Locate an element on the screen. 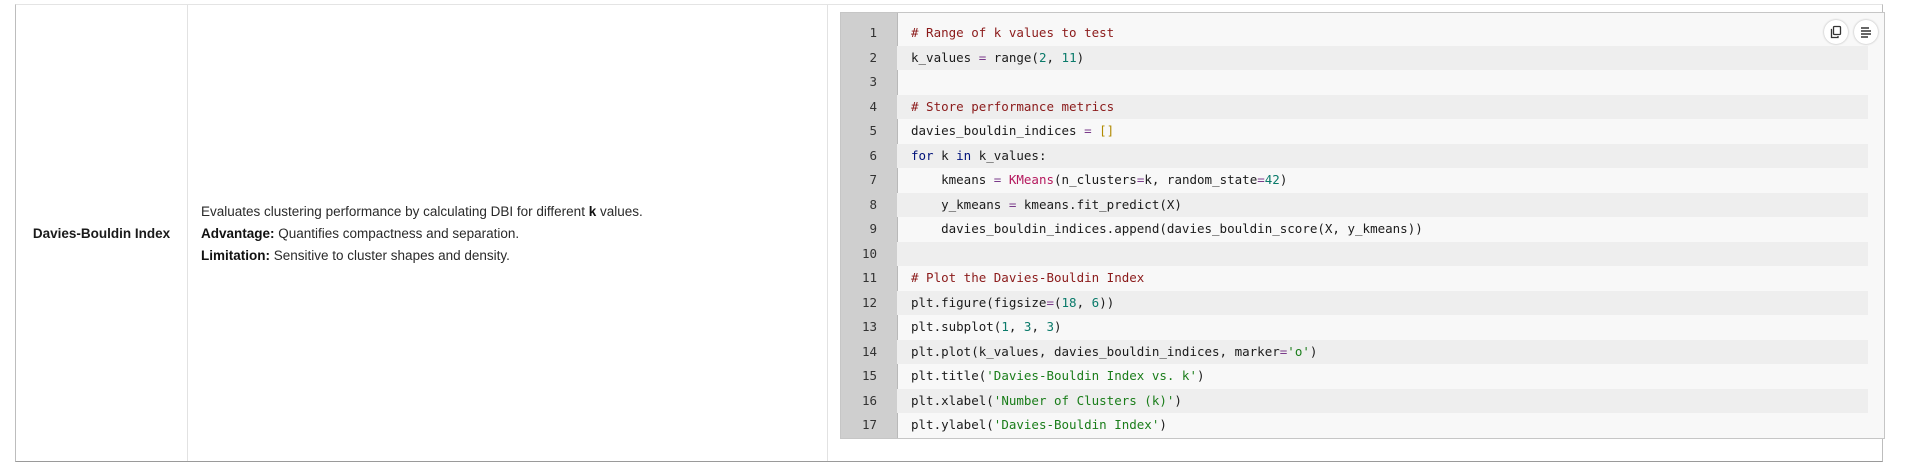  code-token: # Range of k values to test is located at coordinates (1013, 32).